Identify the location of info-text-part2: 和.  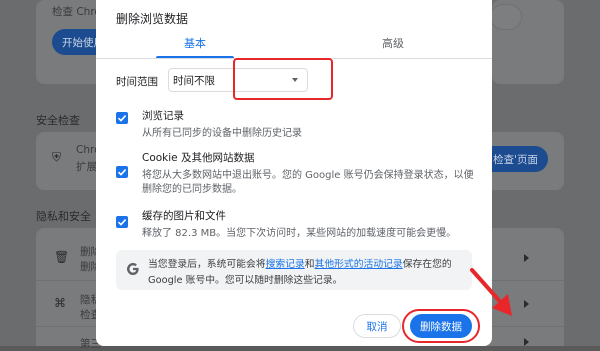
(309, 264).